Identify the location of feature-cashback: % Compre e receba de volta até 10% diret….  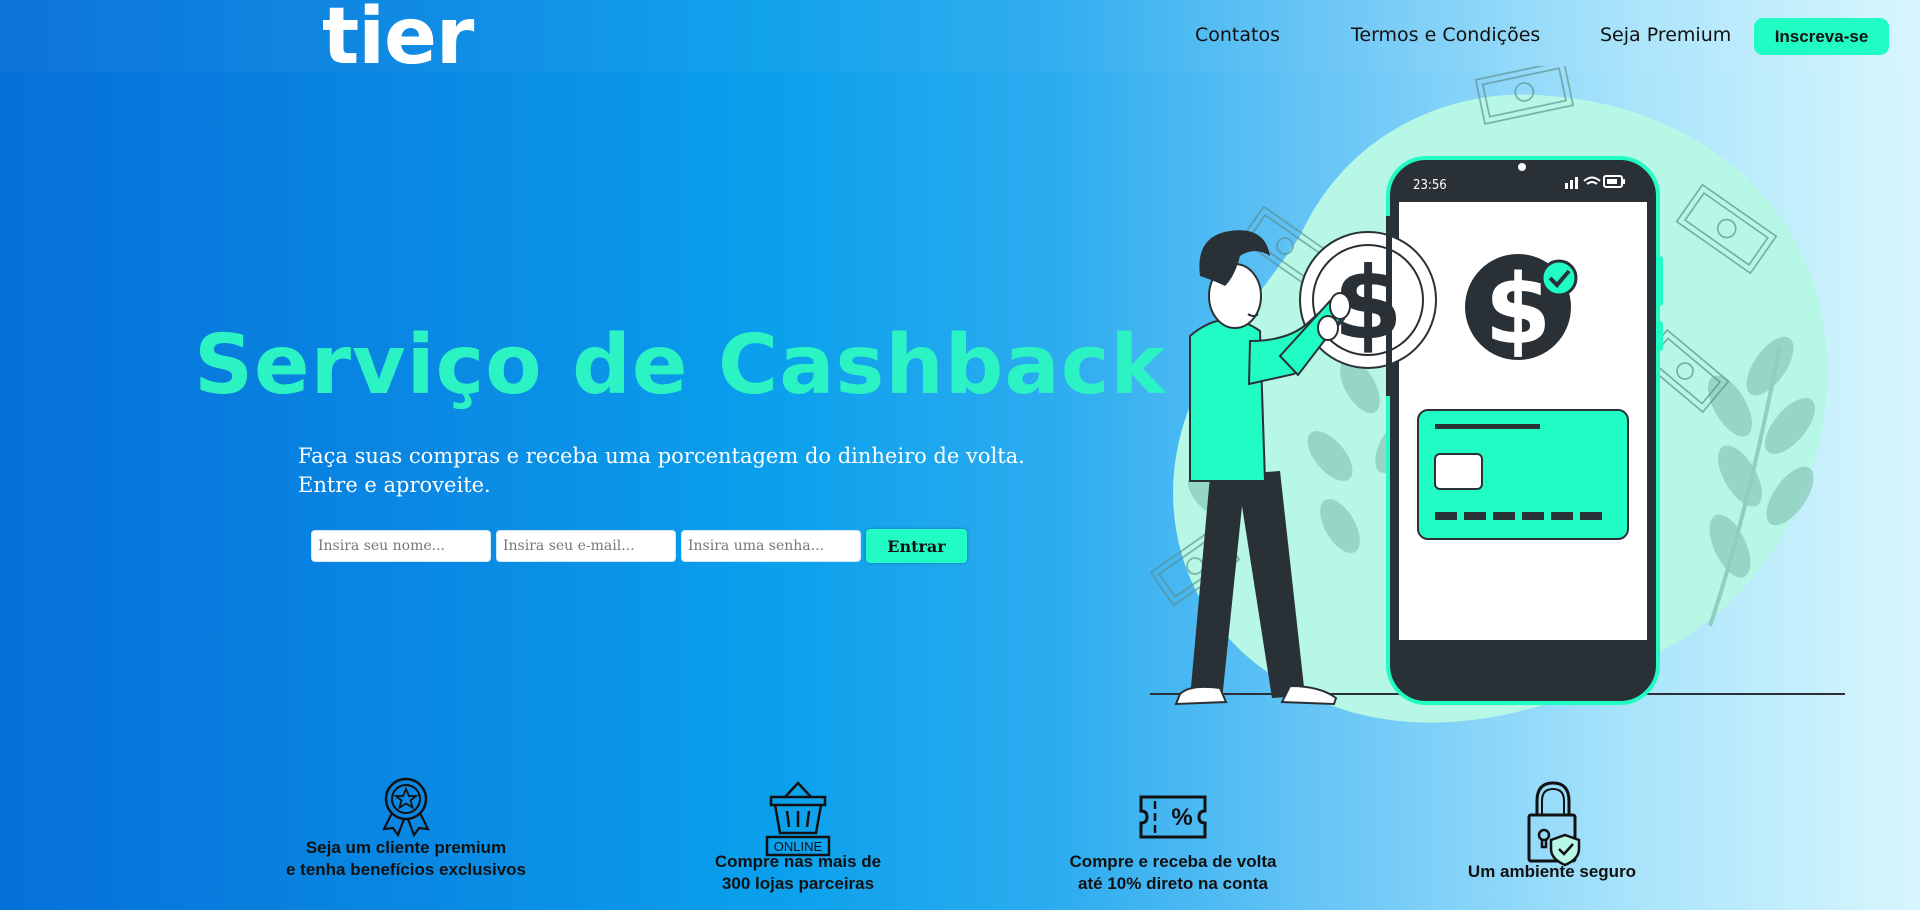
(1173, 835).